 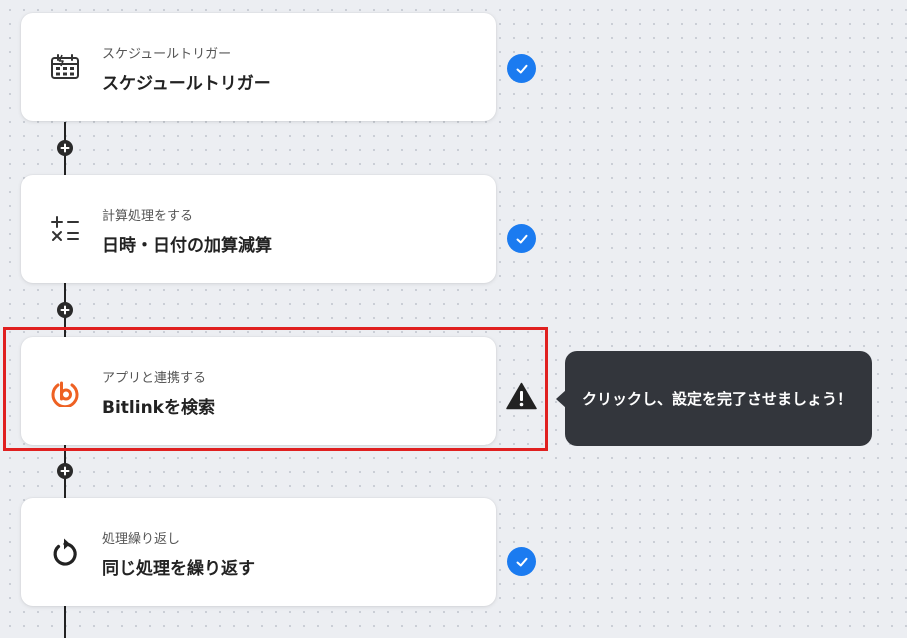 What do you see at coordinates (65, 67) in the screenshot?
I see `calendar-bolt-icon` at bounding box center [65, 67].